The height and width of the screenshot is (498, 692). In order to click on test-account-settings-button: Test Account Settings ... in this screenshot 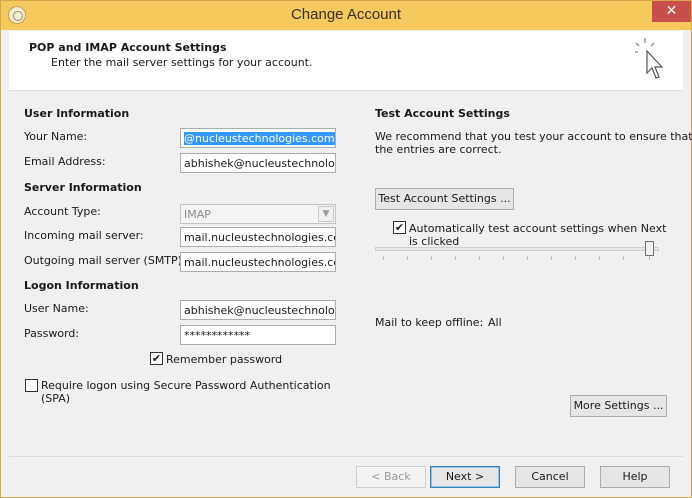, I will do `click(444, 199)`.